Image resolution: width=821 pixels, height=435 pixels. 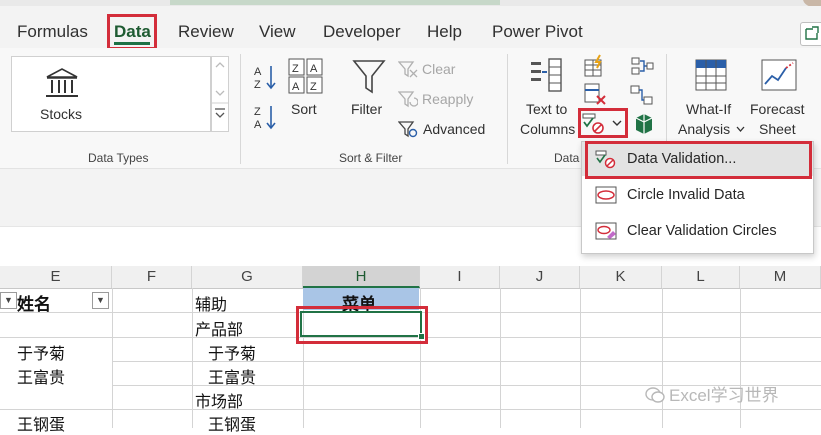 I want to click on advanced-filter-icon, so click(x=408, y=129).